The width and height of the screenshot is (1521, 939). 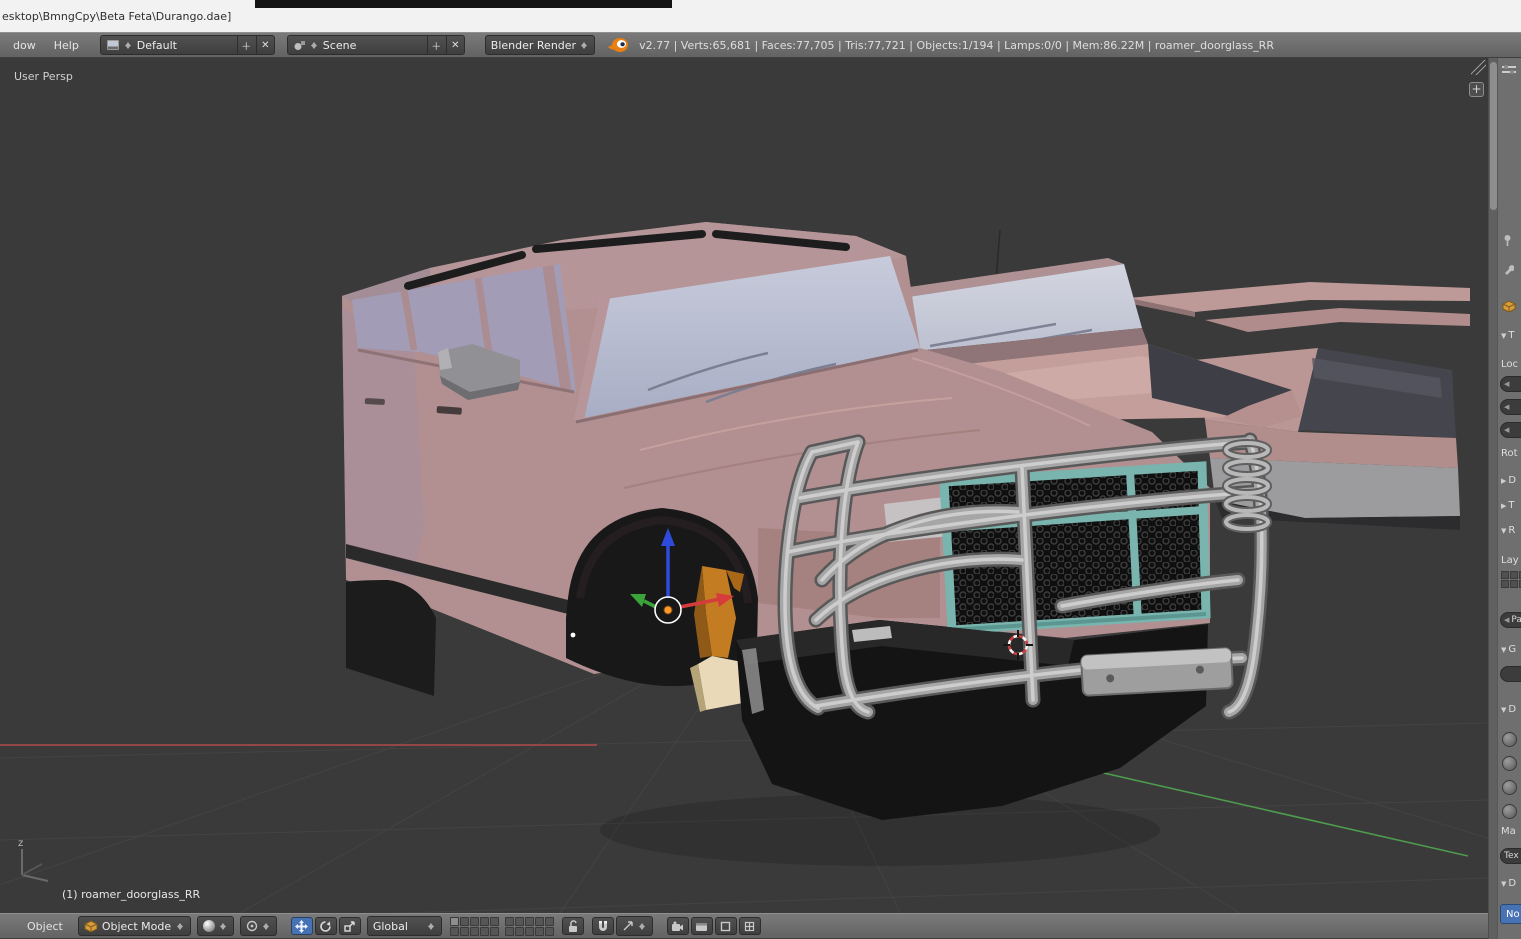 What do you see at coordinates (156, 45) in the screenshot?
I see `screen-layout-value: Default` at bounding box center [156, 45].